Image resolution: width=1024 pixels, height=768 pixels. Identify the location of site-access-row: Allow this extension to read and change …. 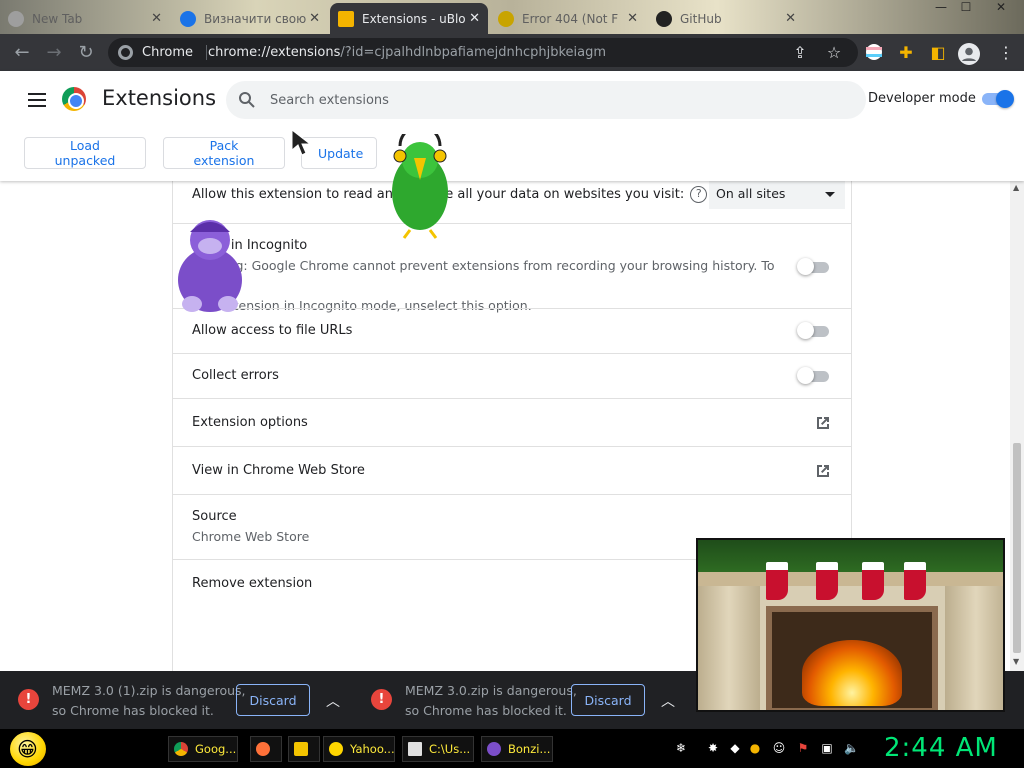
(512, 201).